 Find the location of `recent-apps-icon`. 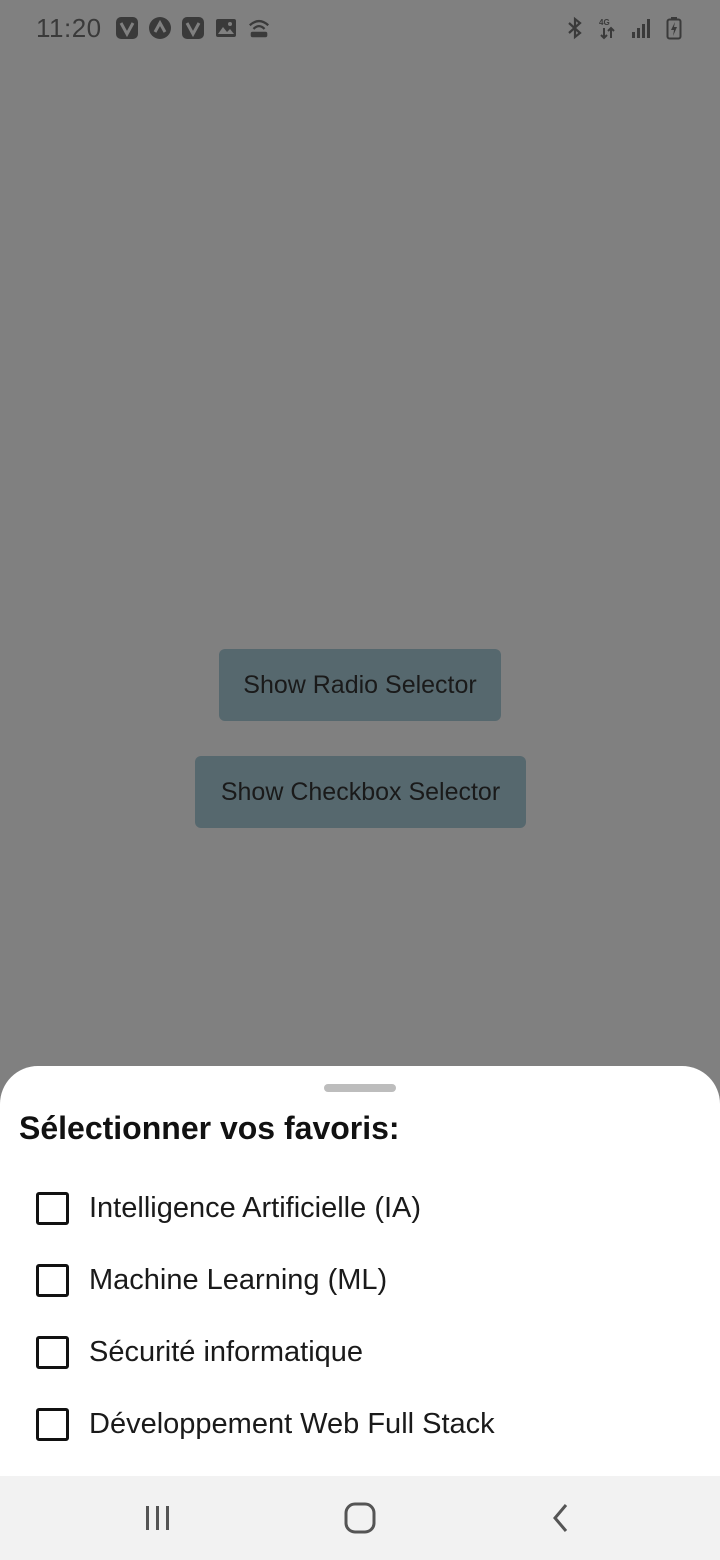

recent-apps-icon is located at coordinates (158, 1518).